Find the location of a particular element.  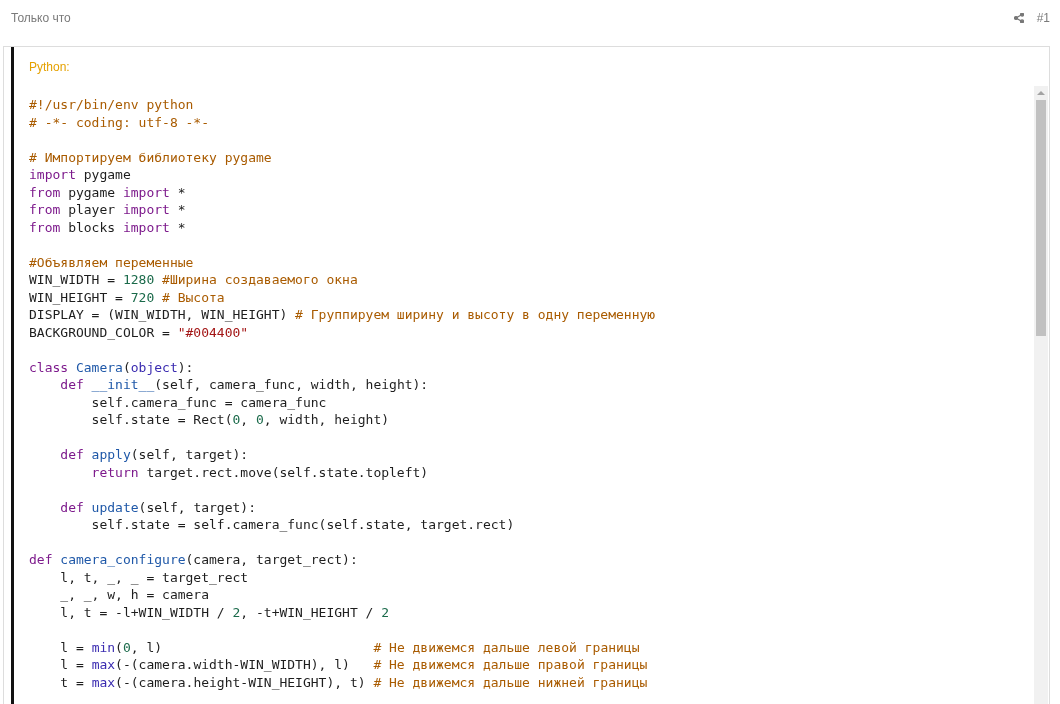

code-line: DISPLAY = (WIN_WIDTH, WIN_HEIGHT) # Группируем ширину и высоту в одну переменную is located at coordinates (343, 315).